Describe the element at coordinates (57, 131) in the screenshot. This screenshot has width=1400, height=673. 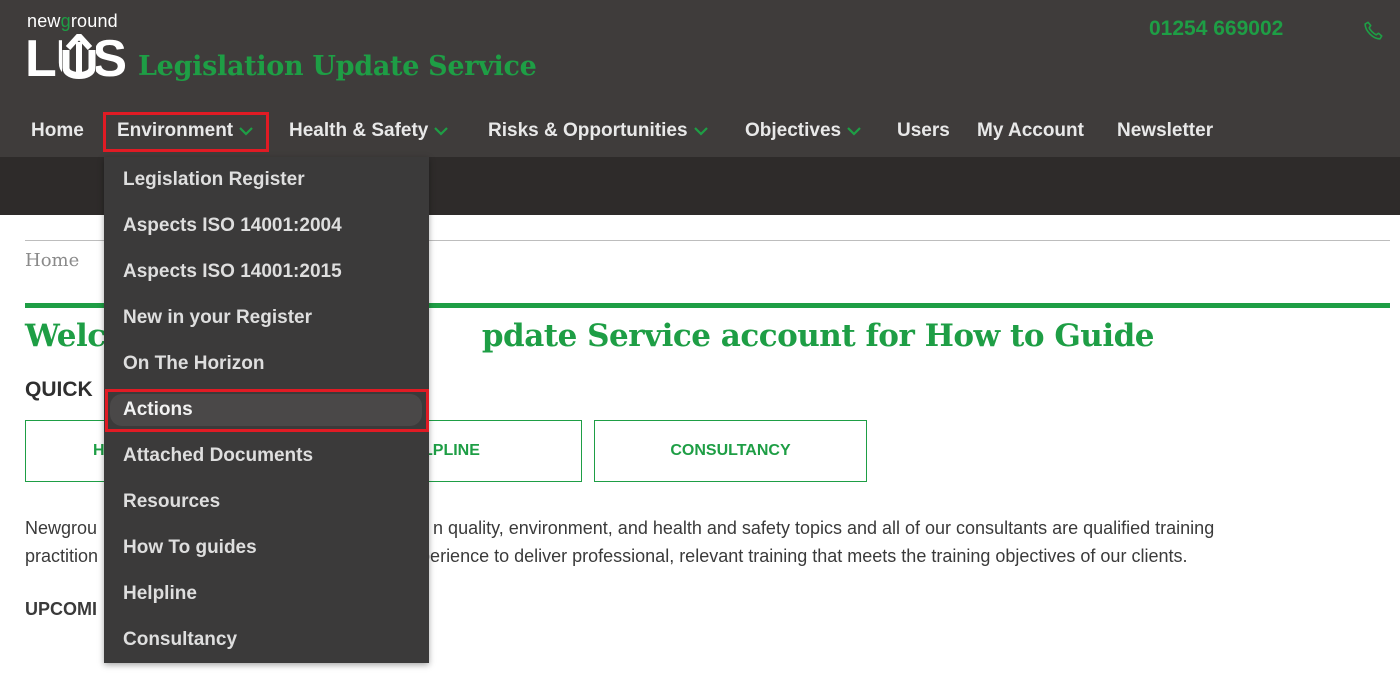
I see `nav-home: Home` at that location.